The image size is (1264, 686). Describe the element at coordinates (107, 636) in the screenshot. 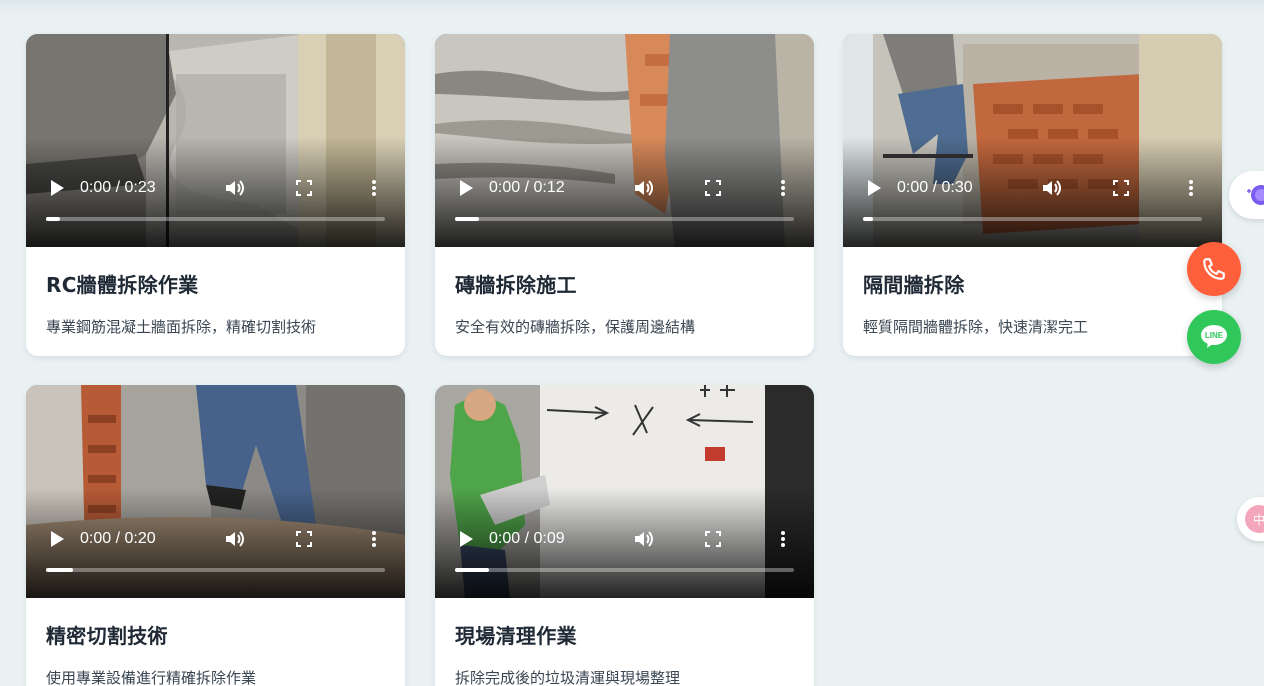

I see `card-title: 精密切割技術` at that location.